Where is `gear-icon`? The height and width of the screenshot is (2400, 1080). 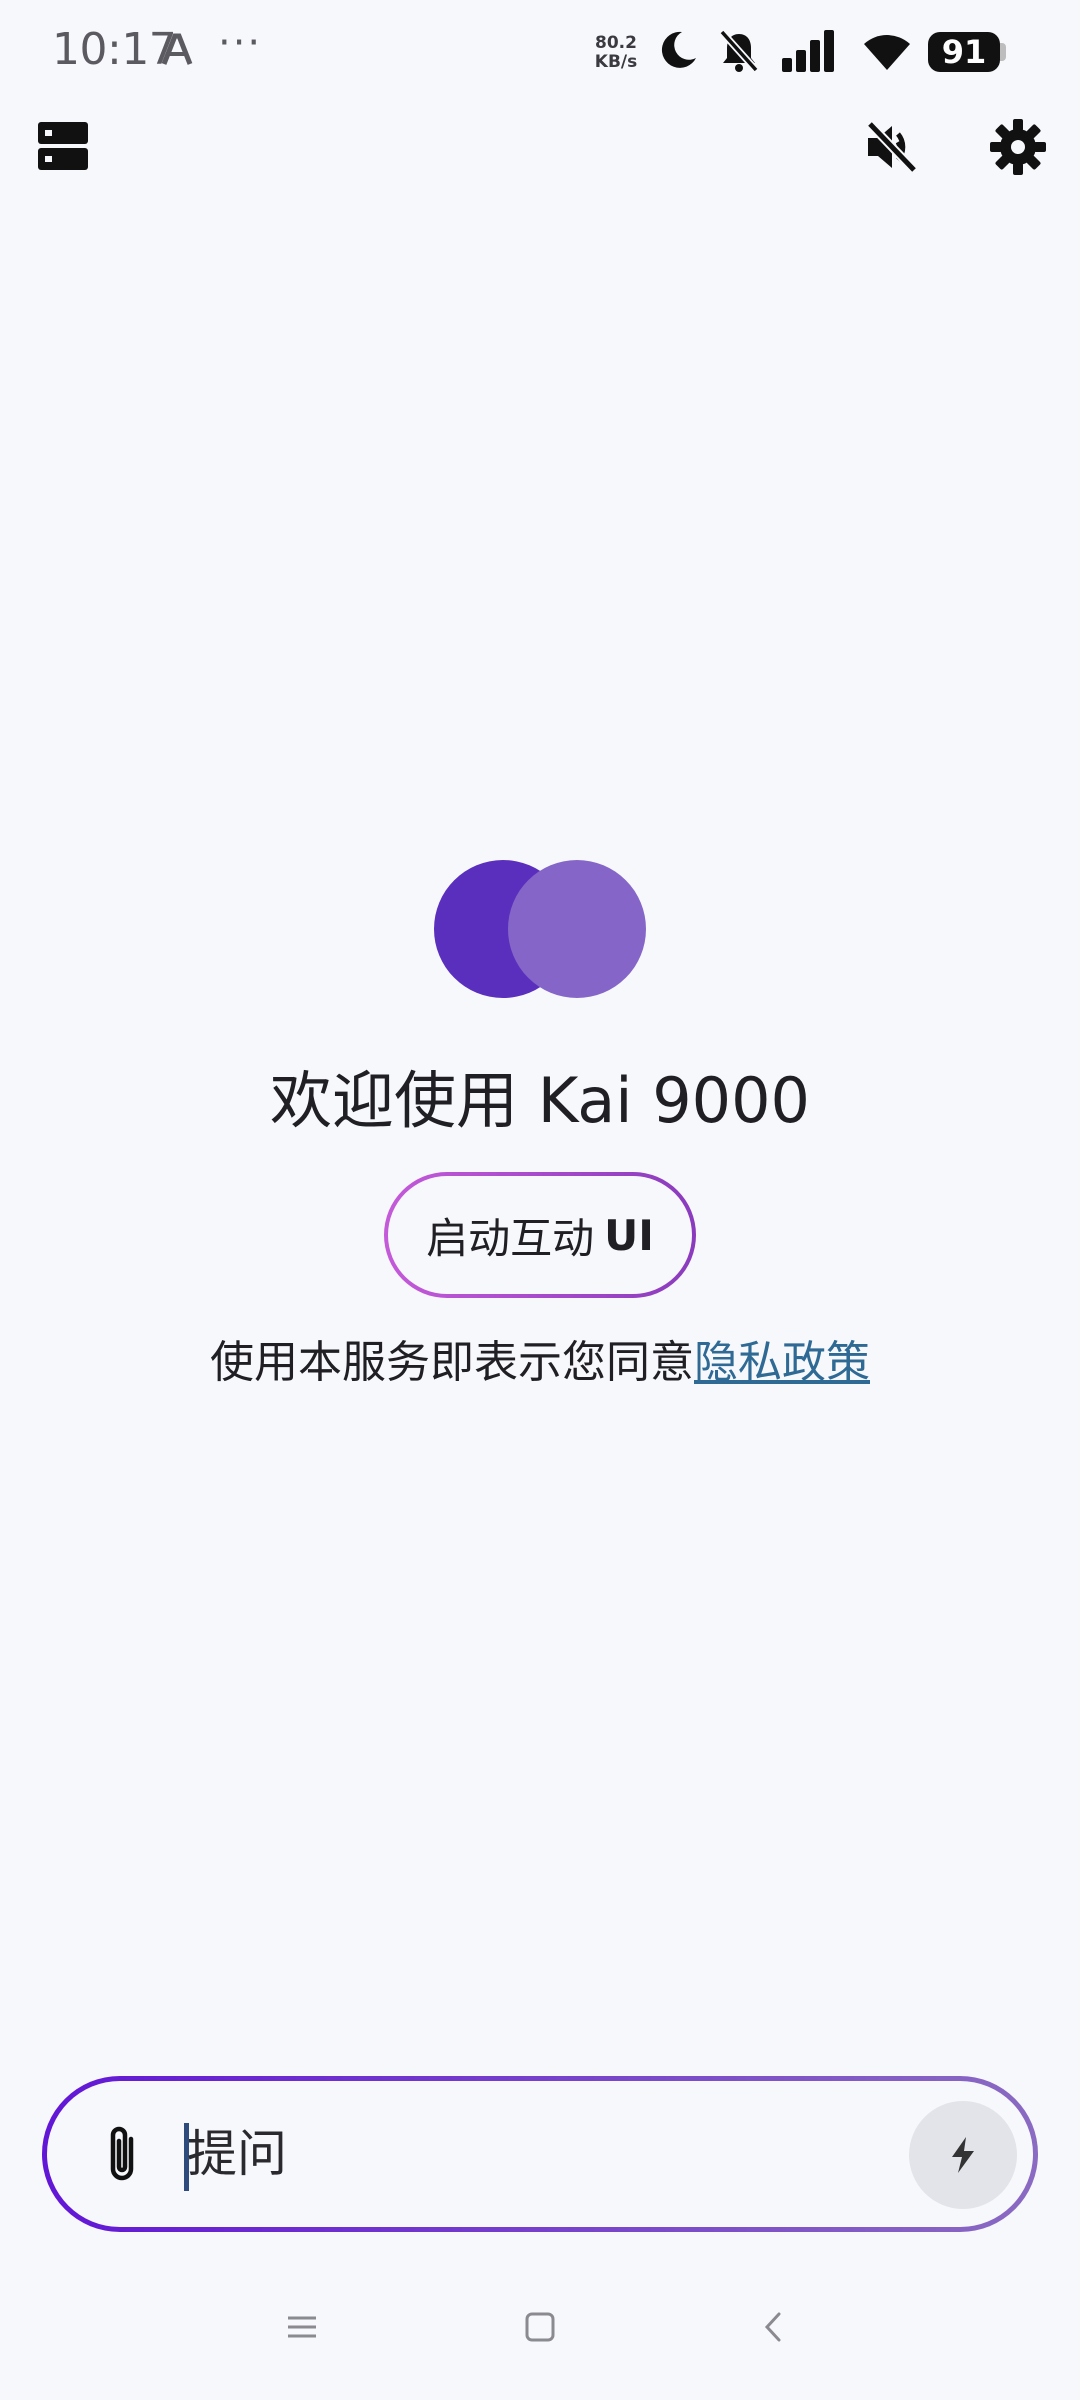
gear-icon is located at coordinates (1018, 147).